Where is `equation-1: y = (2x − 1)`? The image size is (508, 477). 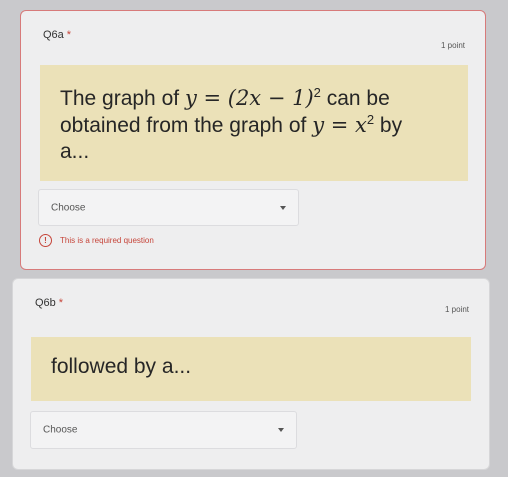 equation-1: y = (2x − 1) is located at coordinates (249, 98).